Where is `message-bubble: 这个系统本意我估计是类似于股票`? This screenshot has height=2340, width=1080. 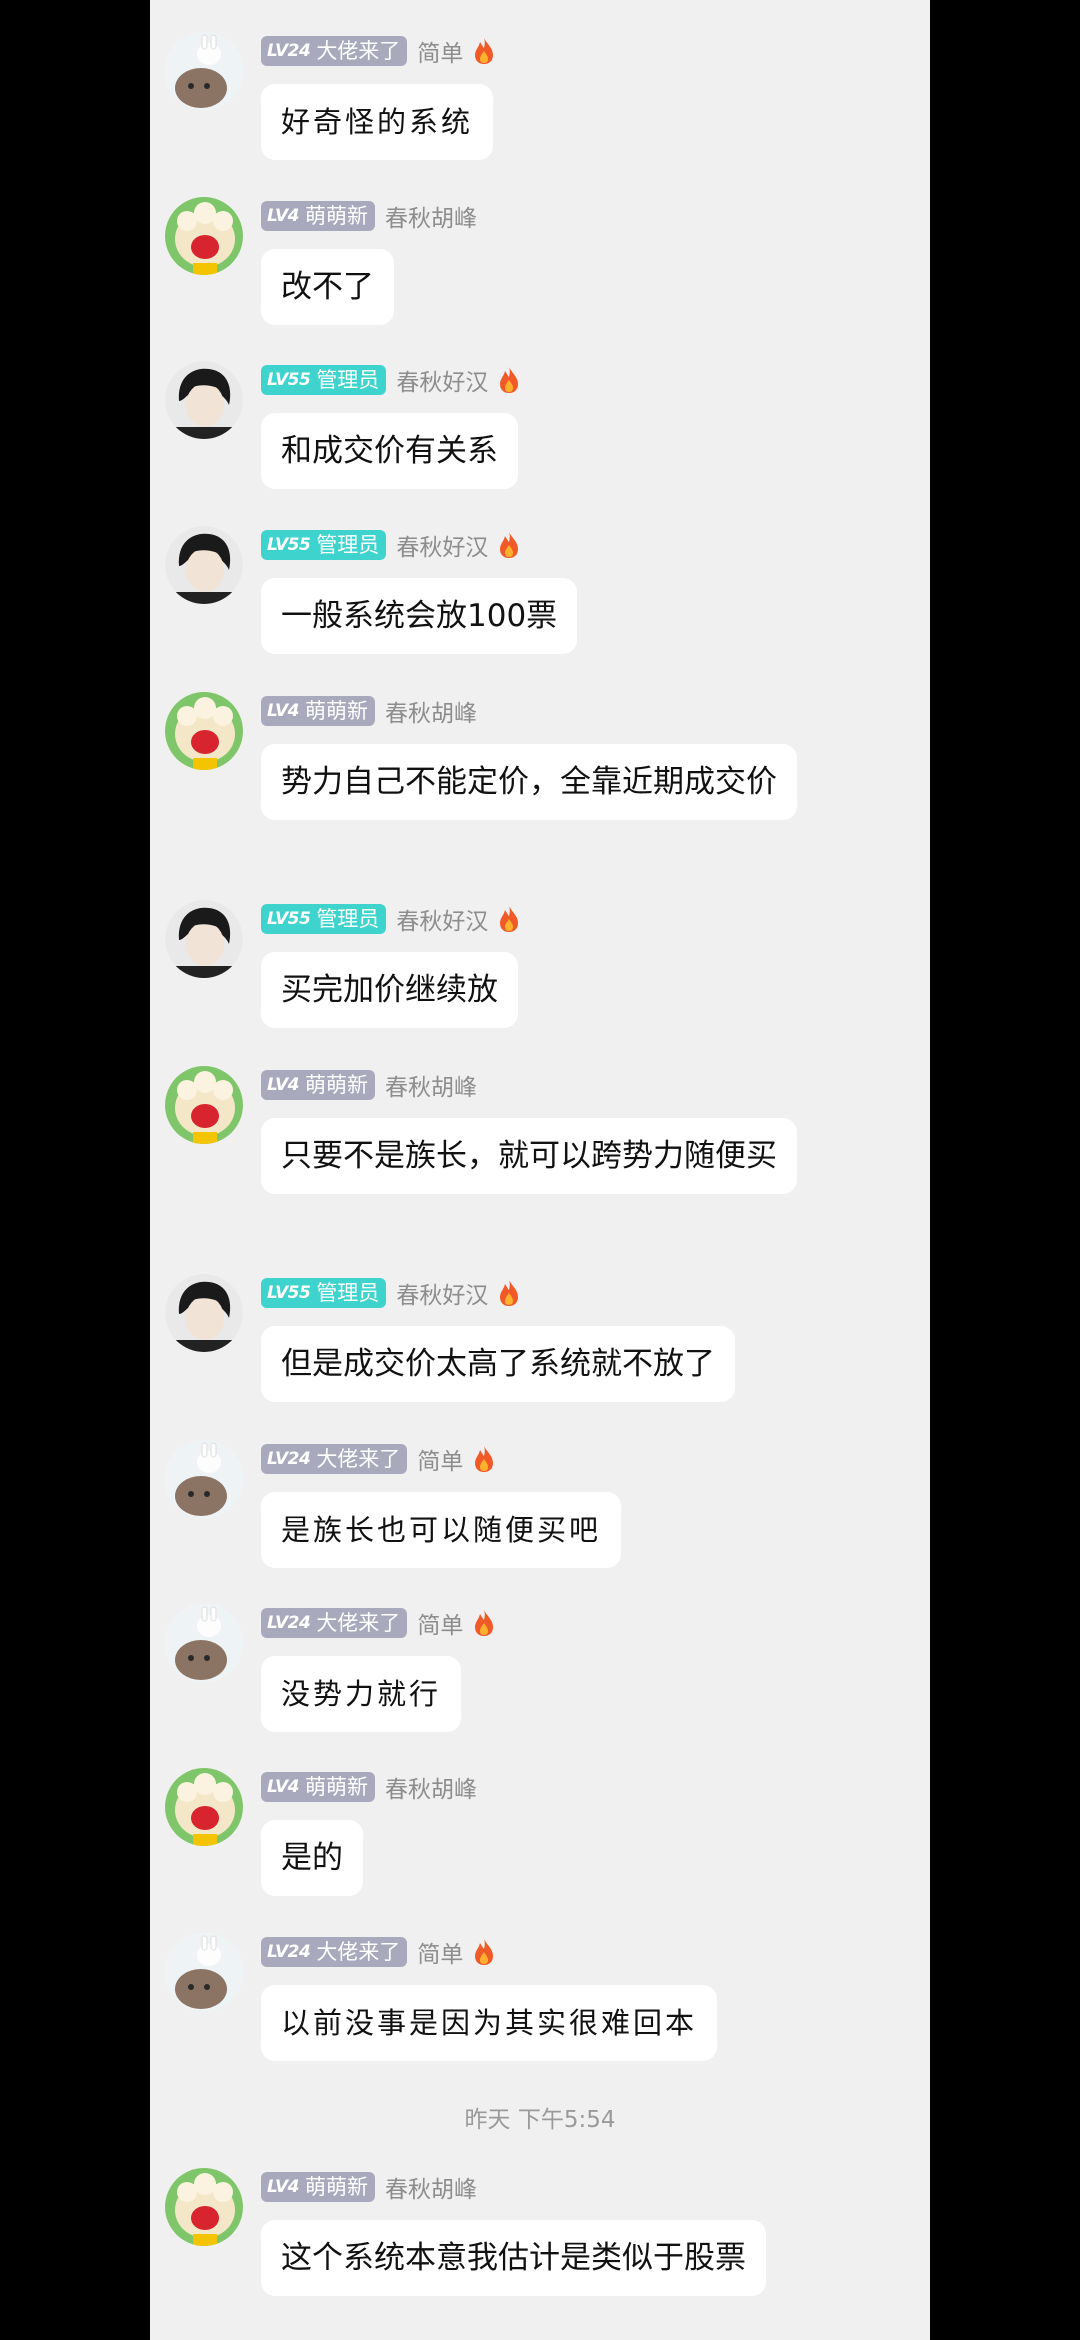 message-bubble: 这个系统本意我估计是类似于股票 is located at coordinates (513, 2258).